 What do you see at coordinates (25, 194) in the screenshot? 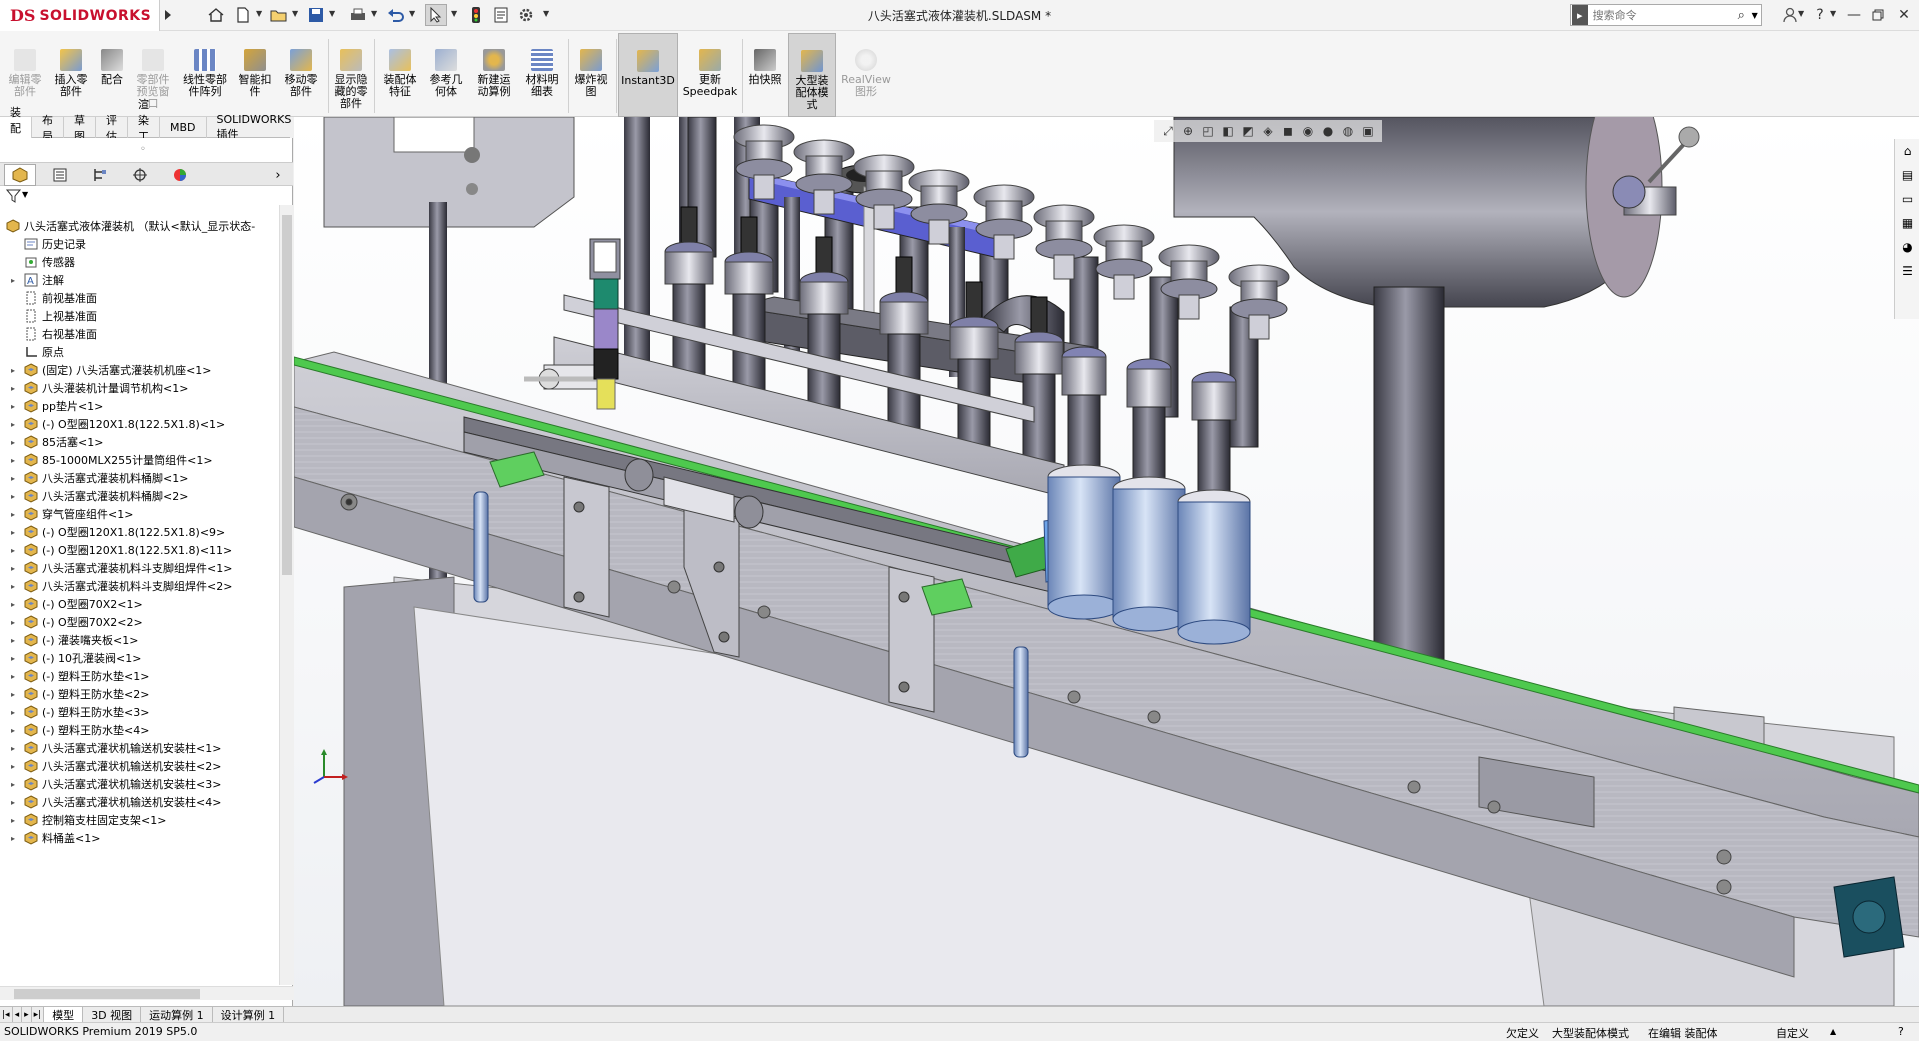
I see `filter-dropdown-icon: ▼` at bounding box center [25, 194].